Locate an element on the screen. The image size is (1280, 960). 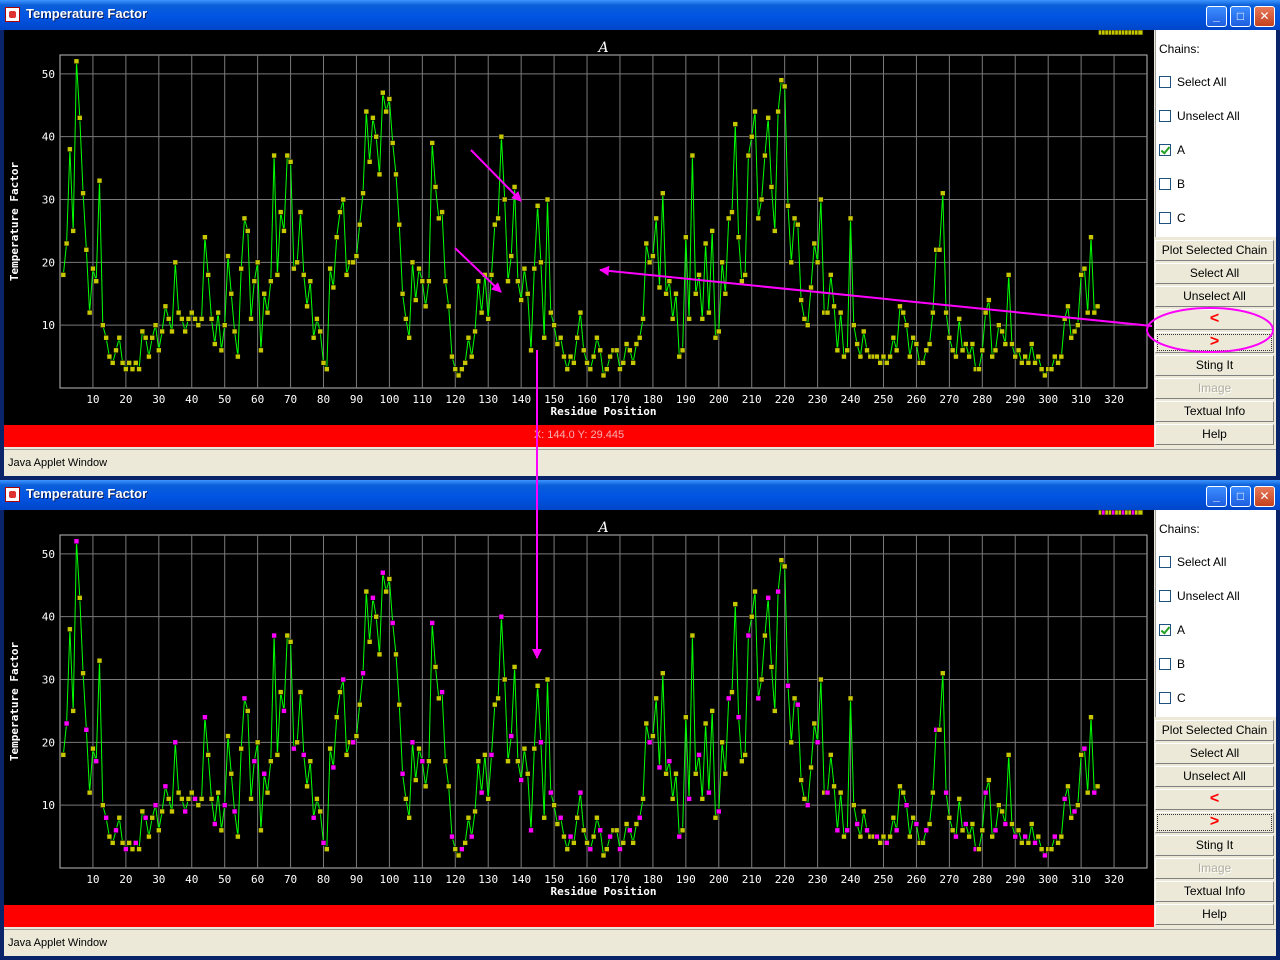
applet-warning-bar: Java Applet Window is located at coordinates (640, 462).